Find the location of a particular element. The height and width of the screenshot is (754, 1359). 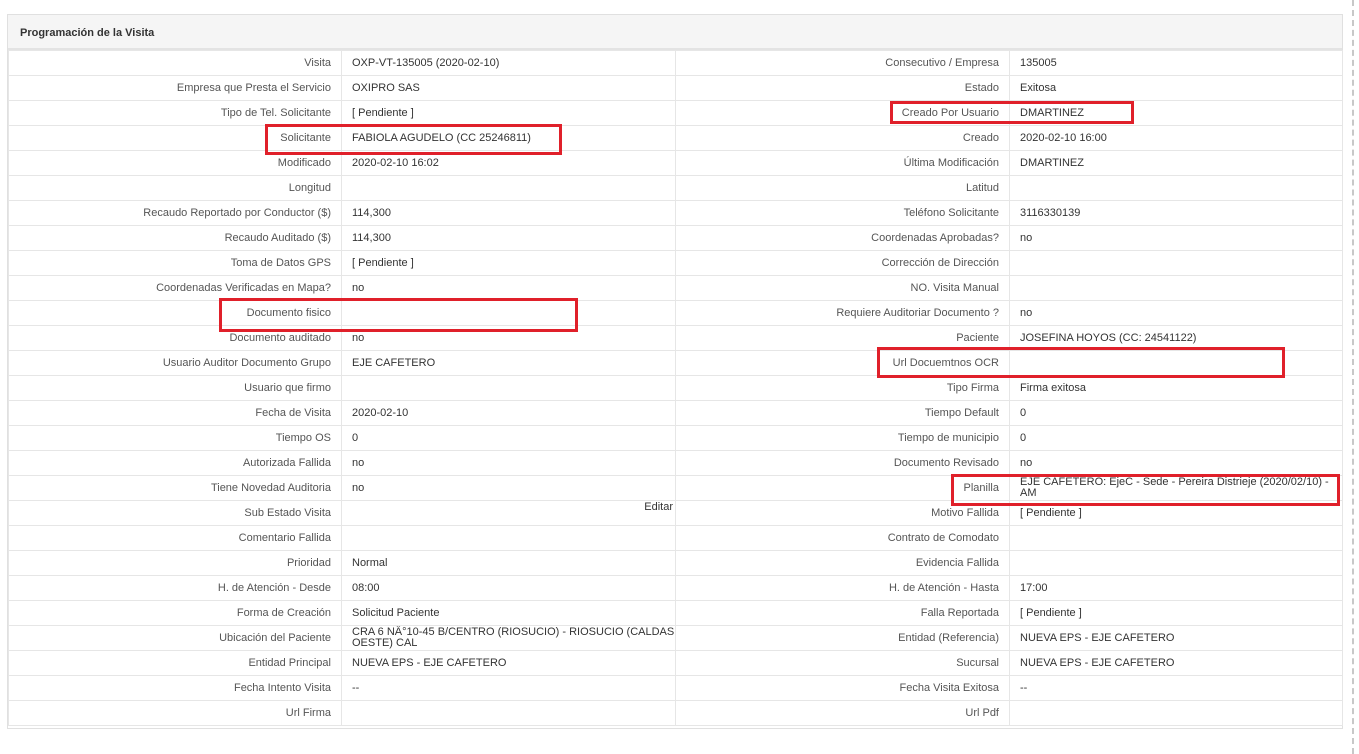

field-label: Longitud is located at coordinates (175, 188).